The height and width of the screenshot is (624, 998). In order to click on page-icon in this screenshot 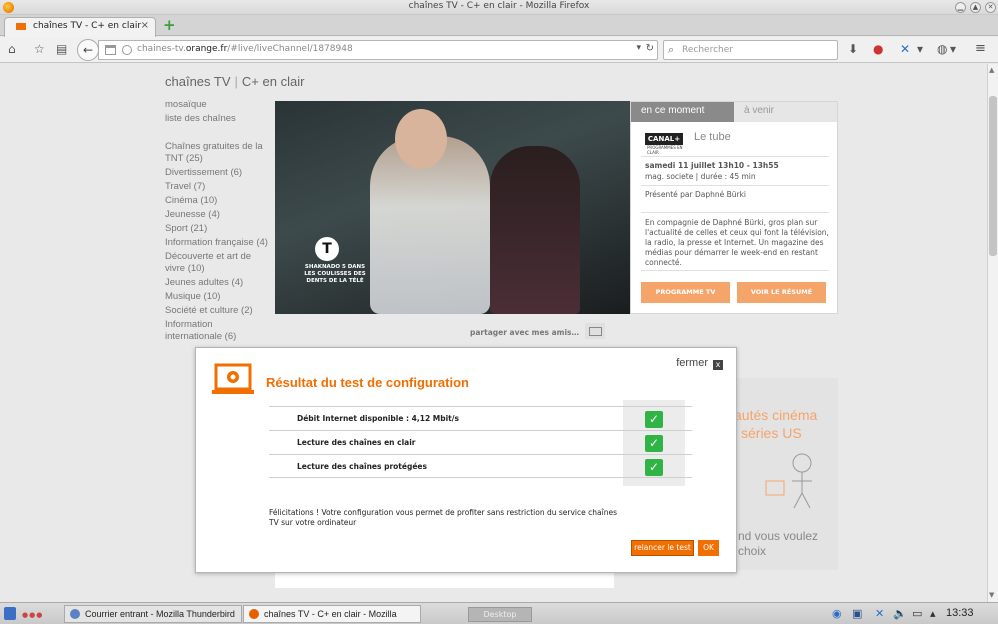, I will do `click(110, 50)`.